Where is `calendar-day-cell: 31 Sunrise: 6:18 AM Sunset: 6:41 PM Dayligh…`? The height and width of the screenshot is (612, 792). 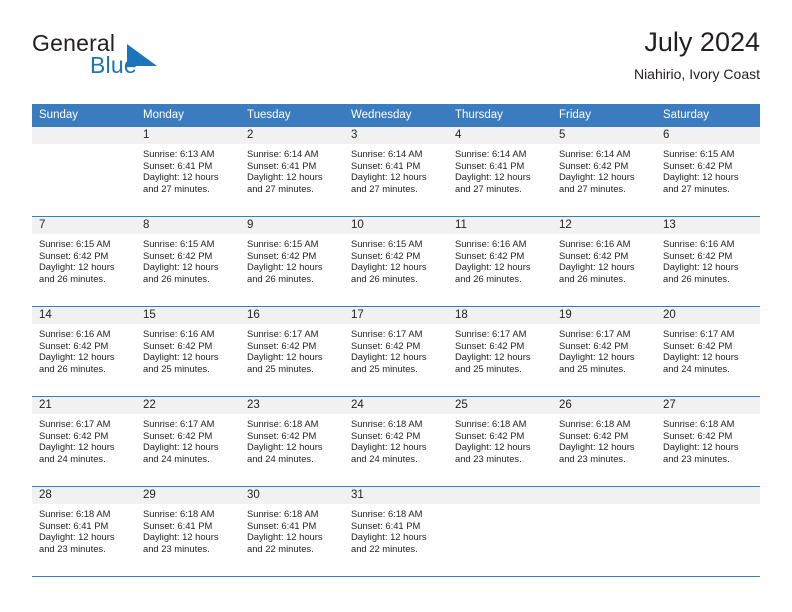
calendar-day-cell: 31 Sunrise: 6:18 AM Sunset: 6:41 PM Dayligh… is located at coordinates (396, 531).